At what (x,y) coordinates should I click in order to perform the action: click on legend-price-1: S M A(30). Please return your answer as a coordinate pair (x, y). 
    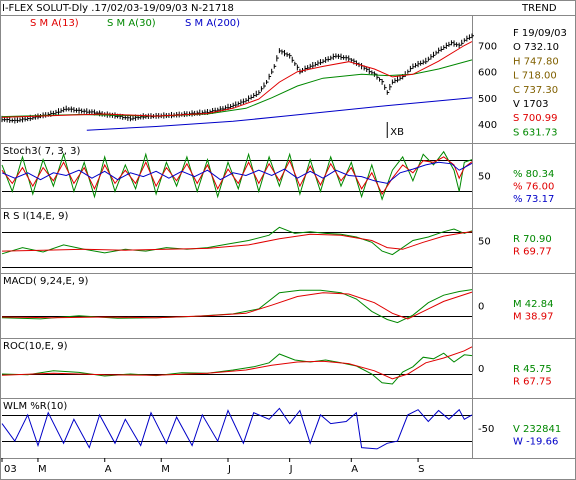
    Looking at the image, I should click on (131, 23).